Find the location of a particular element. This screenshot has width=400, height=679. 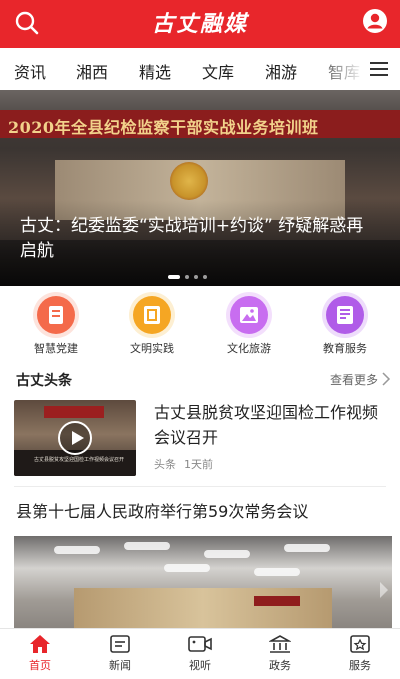

category-nav: 资讯 湘西 精选 文库 湘游 智库 is located at coordinates (200, 69).